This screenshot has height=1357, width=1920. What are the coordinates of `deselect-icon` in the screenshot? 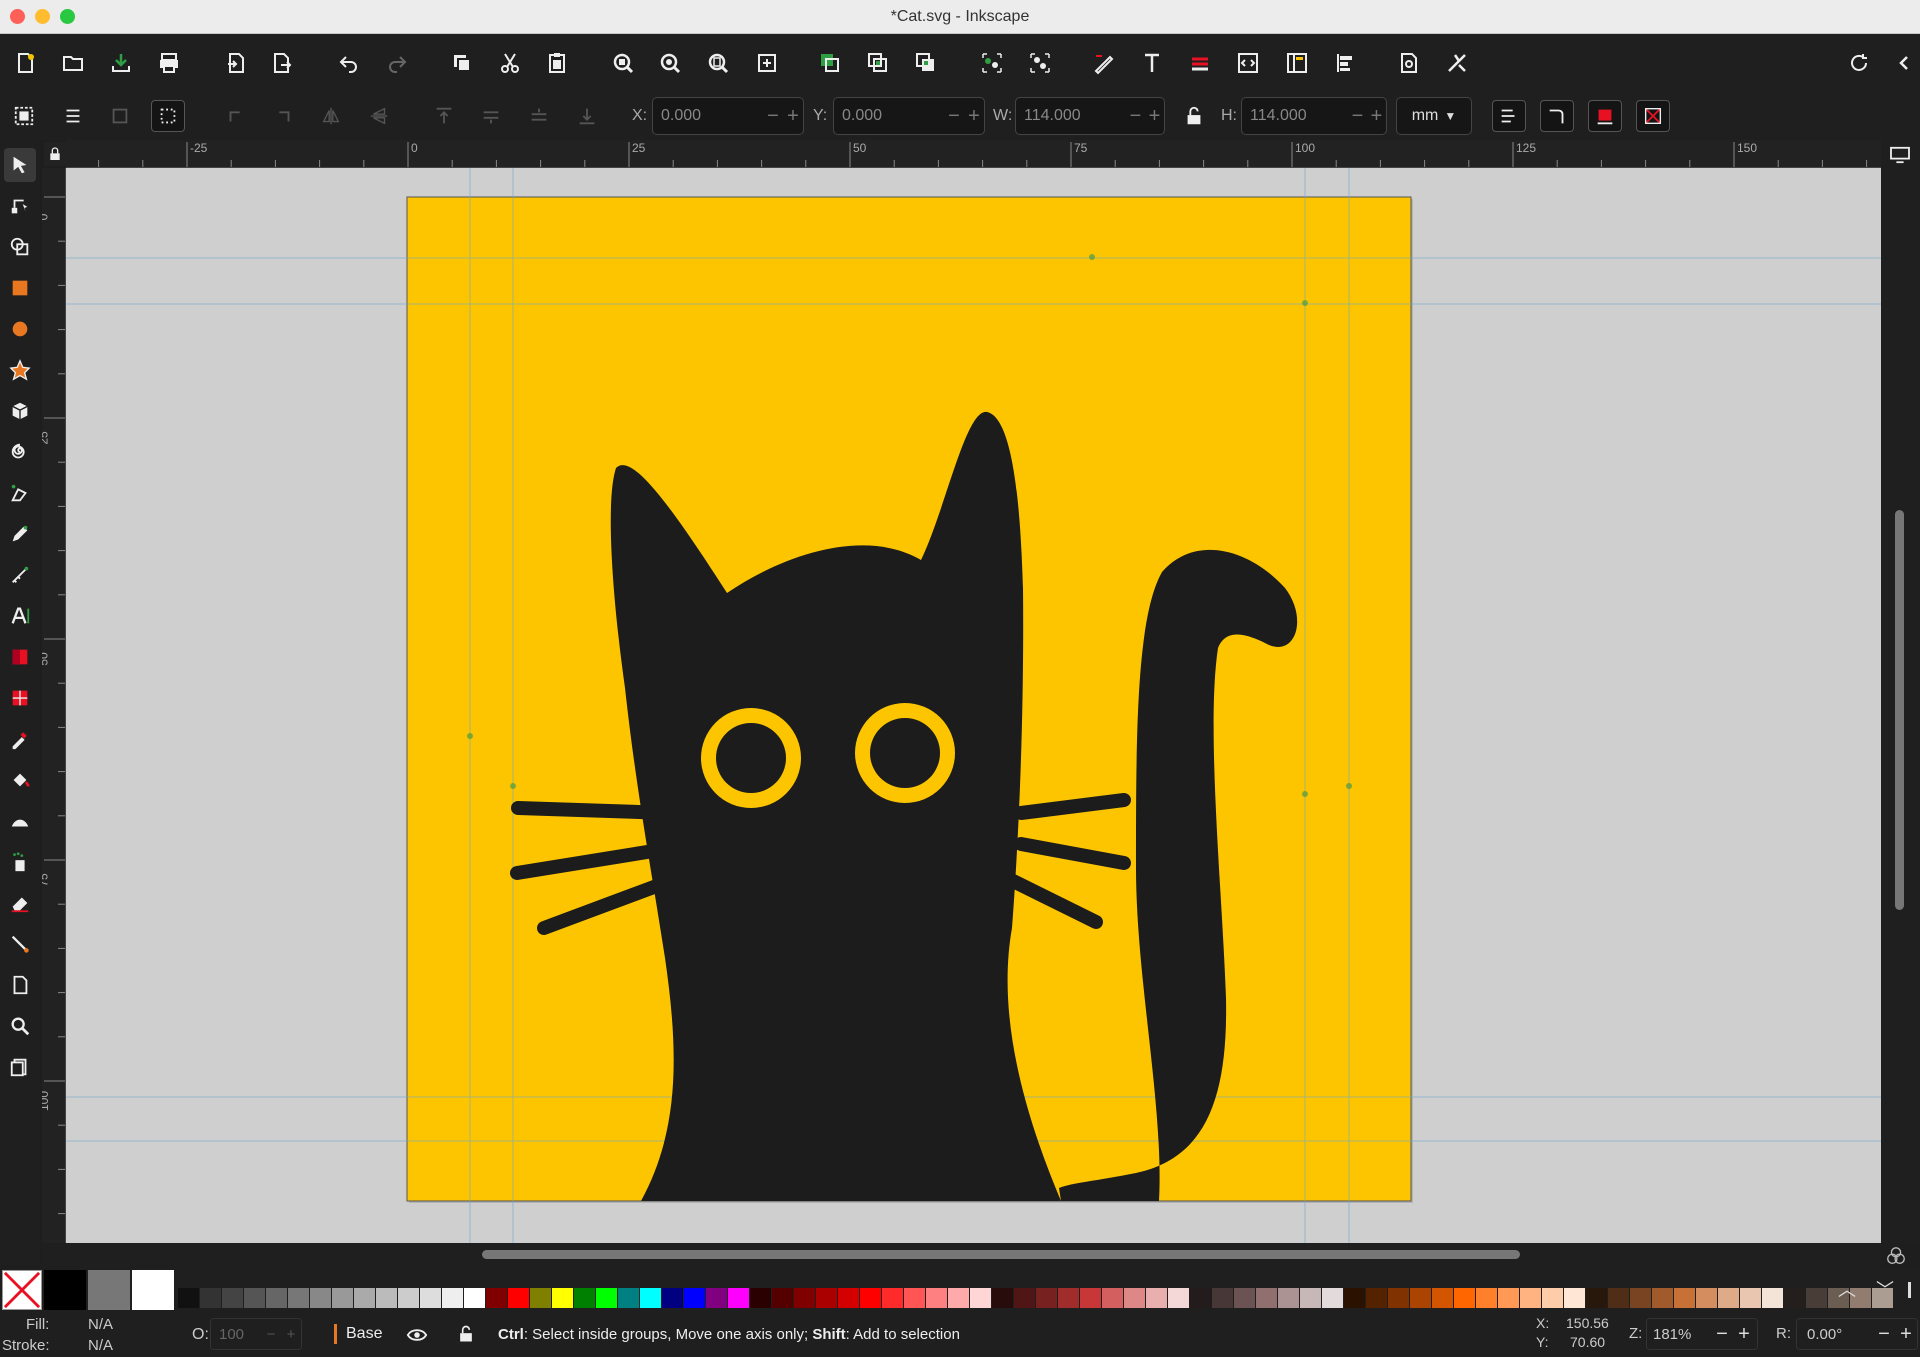 It's located at (120, 116).